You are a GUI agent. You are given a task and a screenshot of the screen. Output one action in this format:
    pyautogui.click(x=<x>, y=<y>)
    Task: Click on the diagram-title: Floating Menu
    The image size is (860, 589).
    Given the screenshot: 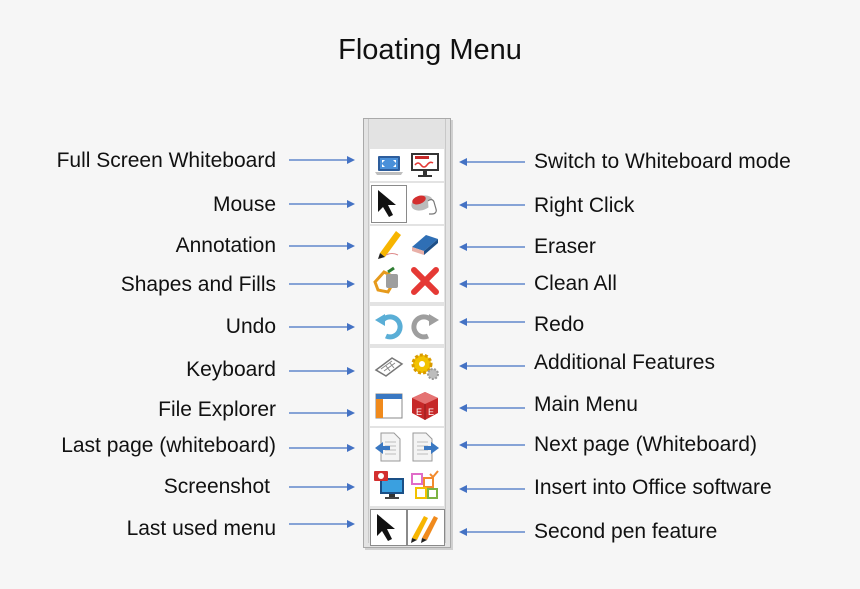 What is the action you would take?
    pyautogui.click(x=430, y=50)
    